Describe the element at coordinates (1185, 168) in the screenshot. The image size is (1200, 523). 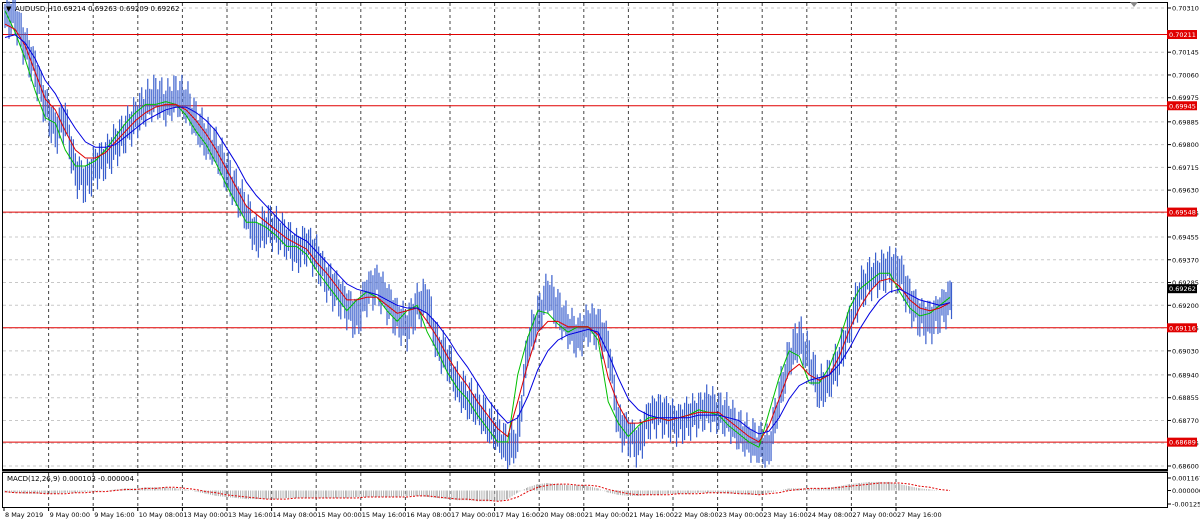
I see `price-tick-label: 0.69715` at that location.